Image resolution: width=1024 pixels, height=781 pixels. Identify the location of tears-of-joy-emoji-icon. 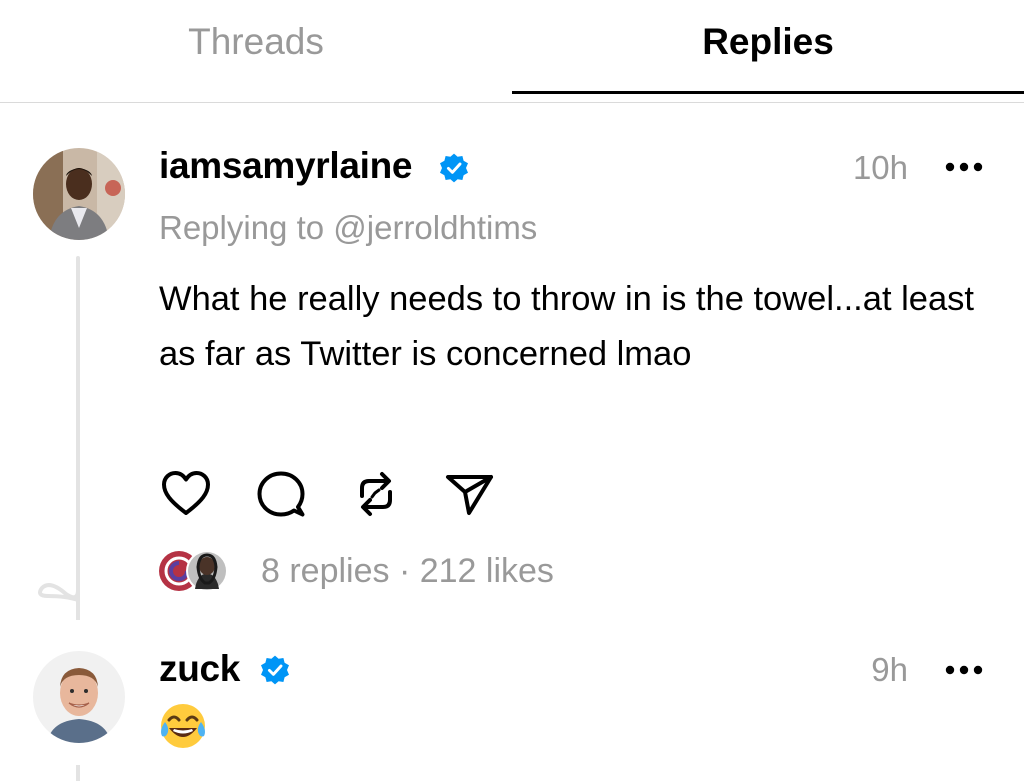
(183, 726).